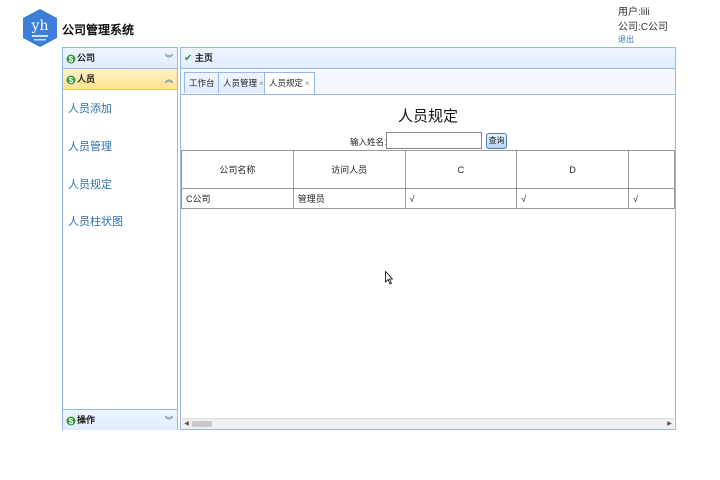  I want to click on check-icon: ✔, so click(188, 58).